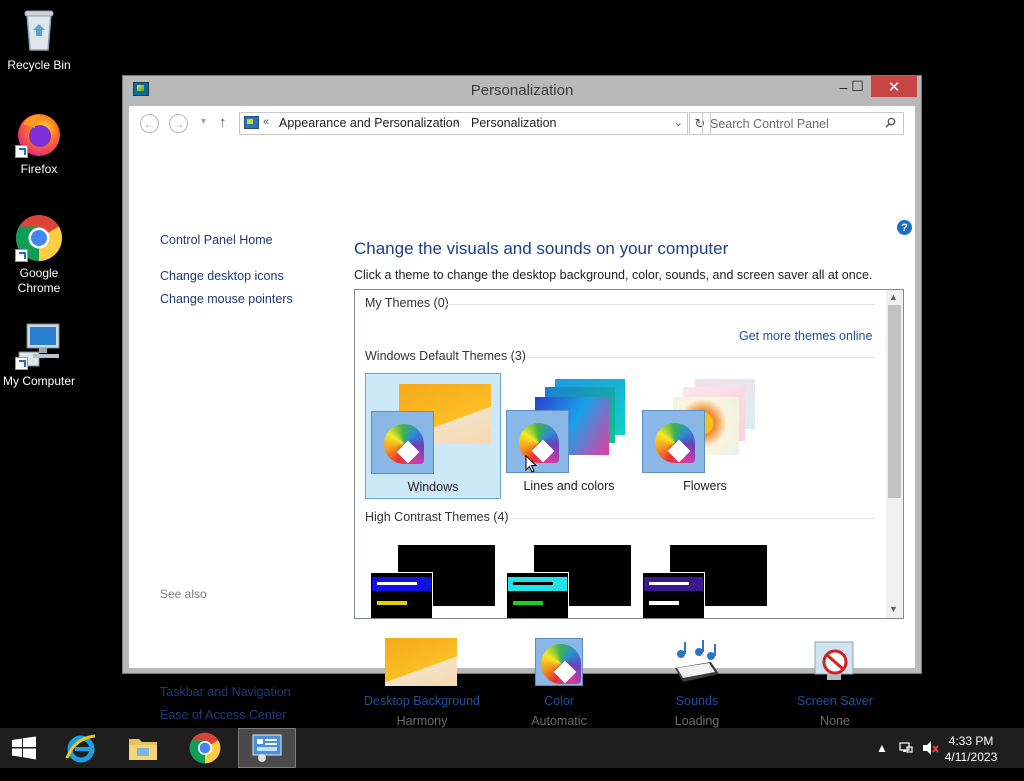 This screenshot has height=781, width=1024. Describe the element at coordinates (223, 715) in the screenshot. I see `ease-of-access-link: Ease of Access Center` at that location.